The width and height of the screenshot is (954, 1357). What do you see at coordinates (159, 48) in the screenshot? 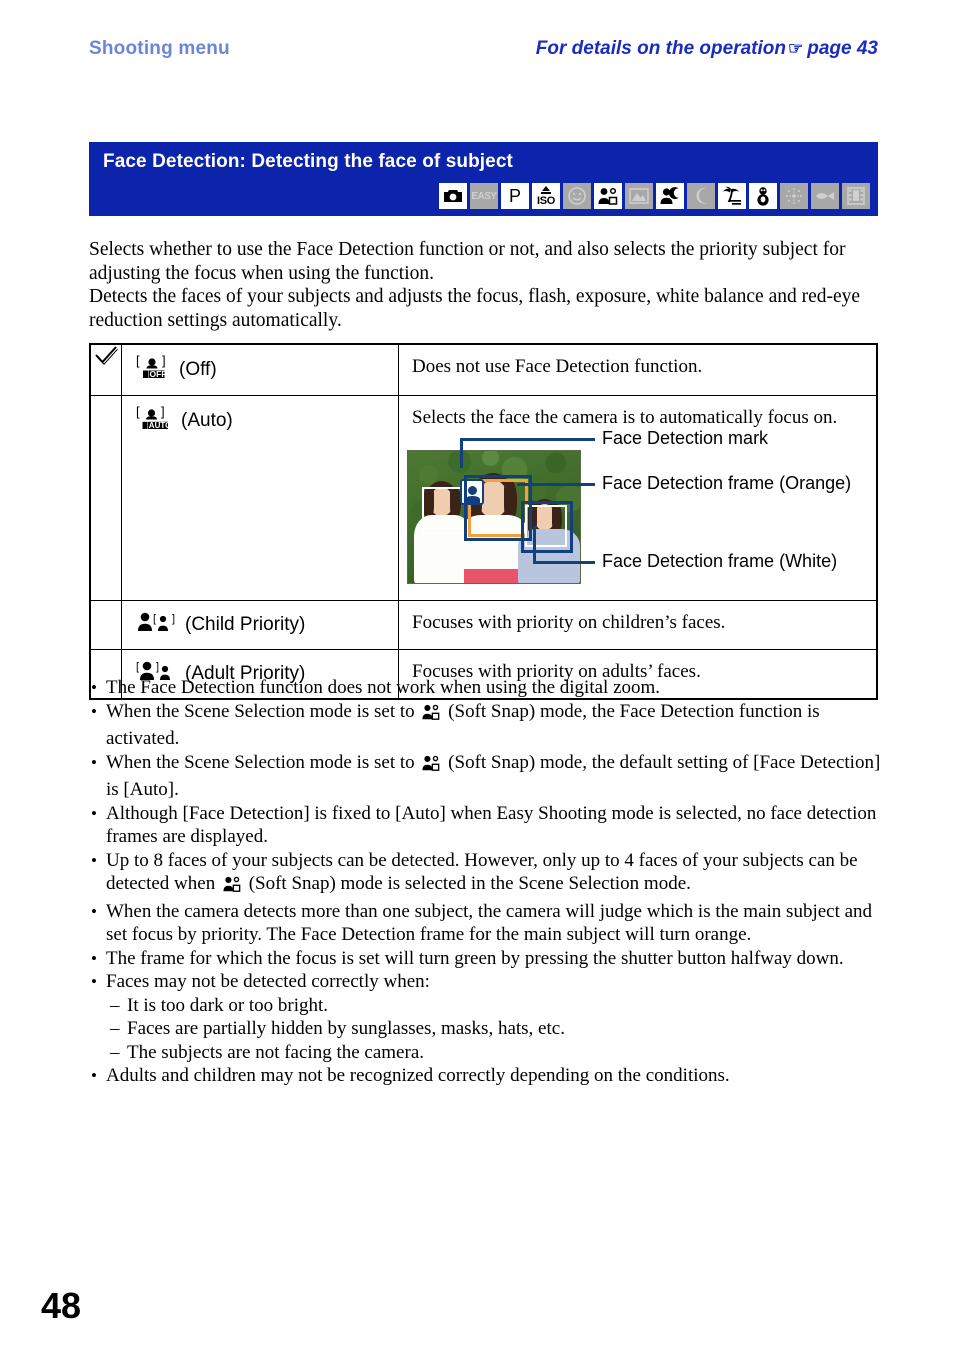
I see `section-title: Shooting menu` at bounding box center [159, 48].